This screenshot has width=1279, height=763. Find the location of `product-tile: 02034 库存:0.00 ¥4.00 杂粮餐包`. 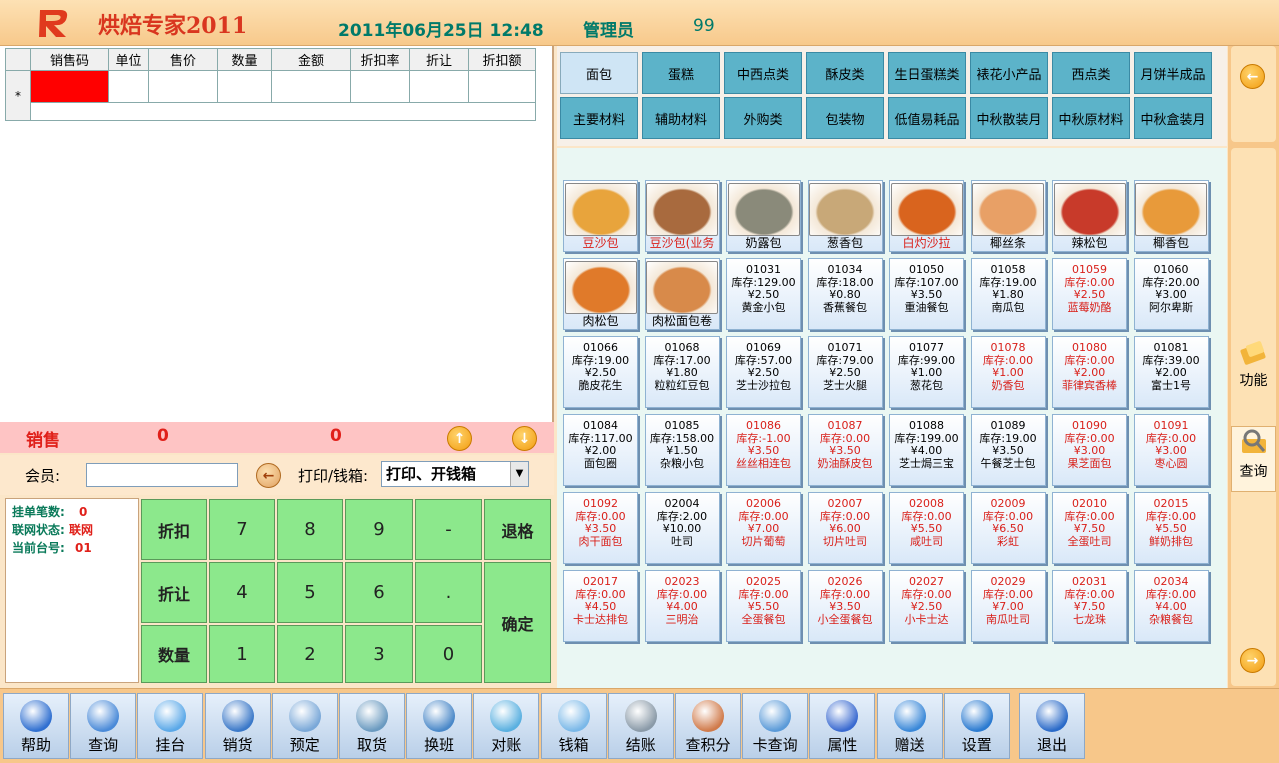

product-tile: 02034 库存:0.00 ¥4.00 杂粮餐包 is located at coordinates (1171, 606).